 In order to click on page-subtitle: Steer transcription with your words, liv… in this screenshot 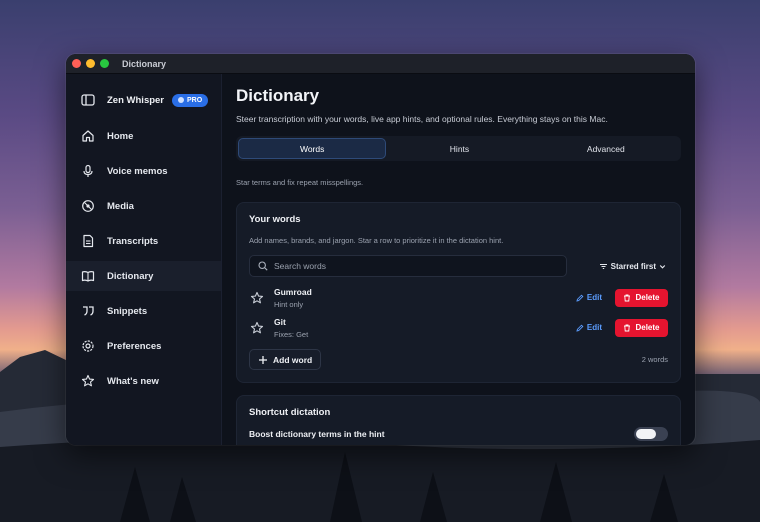, I will do `click(422, 119)`.